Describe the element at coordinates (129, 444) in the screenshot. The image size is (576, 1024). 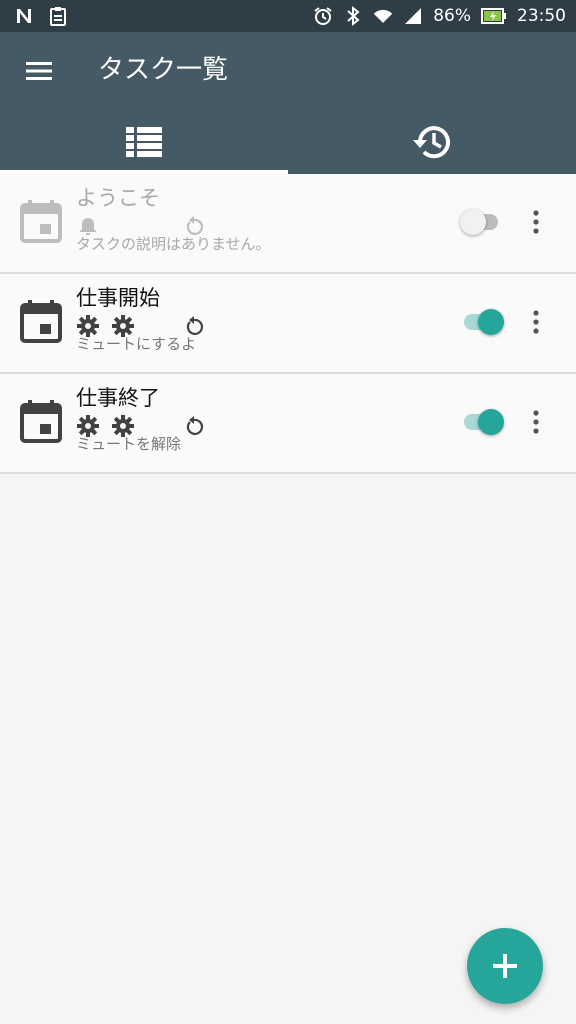
I see `task-description: ミュートを解除` at that location.